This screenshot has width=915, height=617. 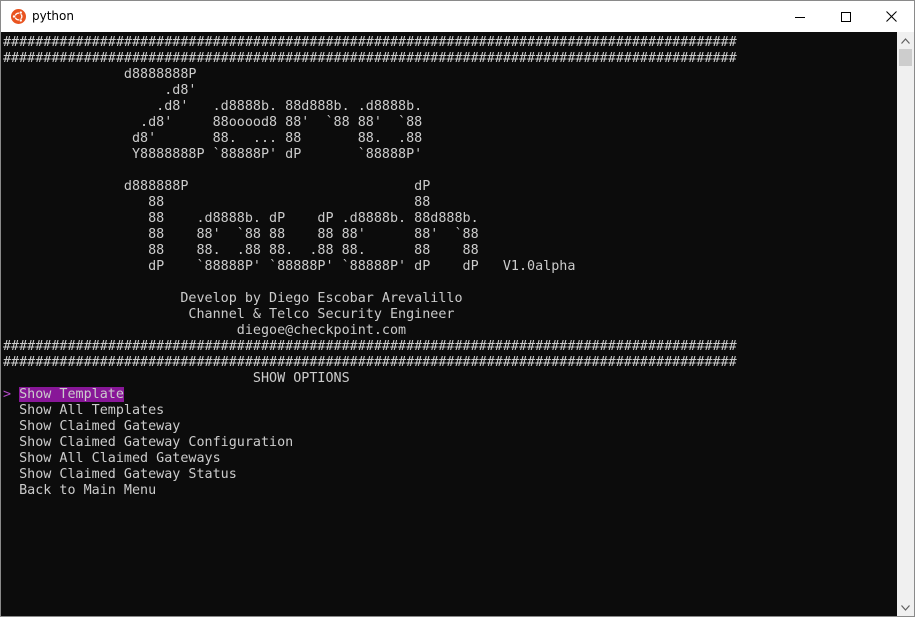 I want to click on credit-email: diegoe@checkpoint.com, so click(x=205, y=330).